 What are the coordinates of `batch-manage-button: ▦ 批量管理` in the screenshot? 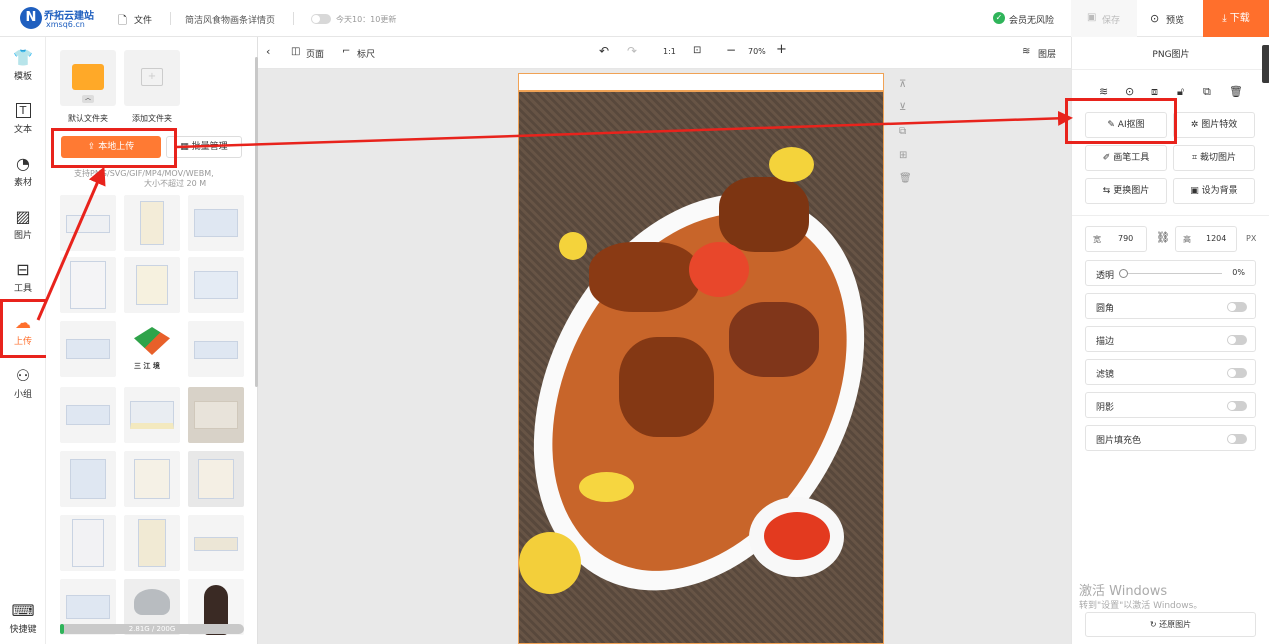 It's located at (204, 147).